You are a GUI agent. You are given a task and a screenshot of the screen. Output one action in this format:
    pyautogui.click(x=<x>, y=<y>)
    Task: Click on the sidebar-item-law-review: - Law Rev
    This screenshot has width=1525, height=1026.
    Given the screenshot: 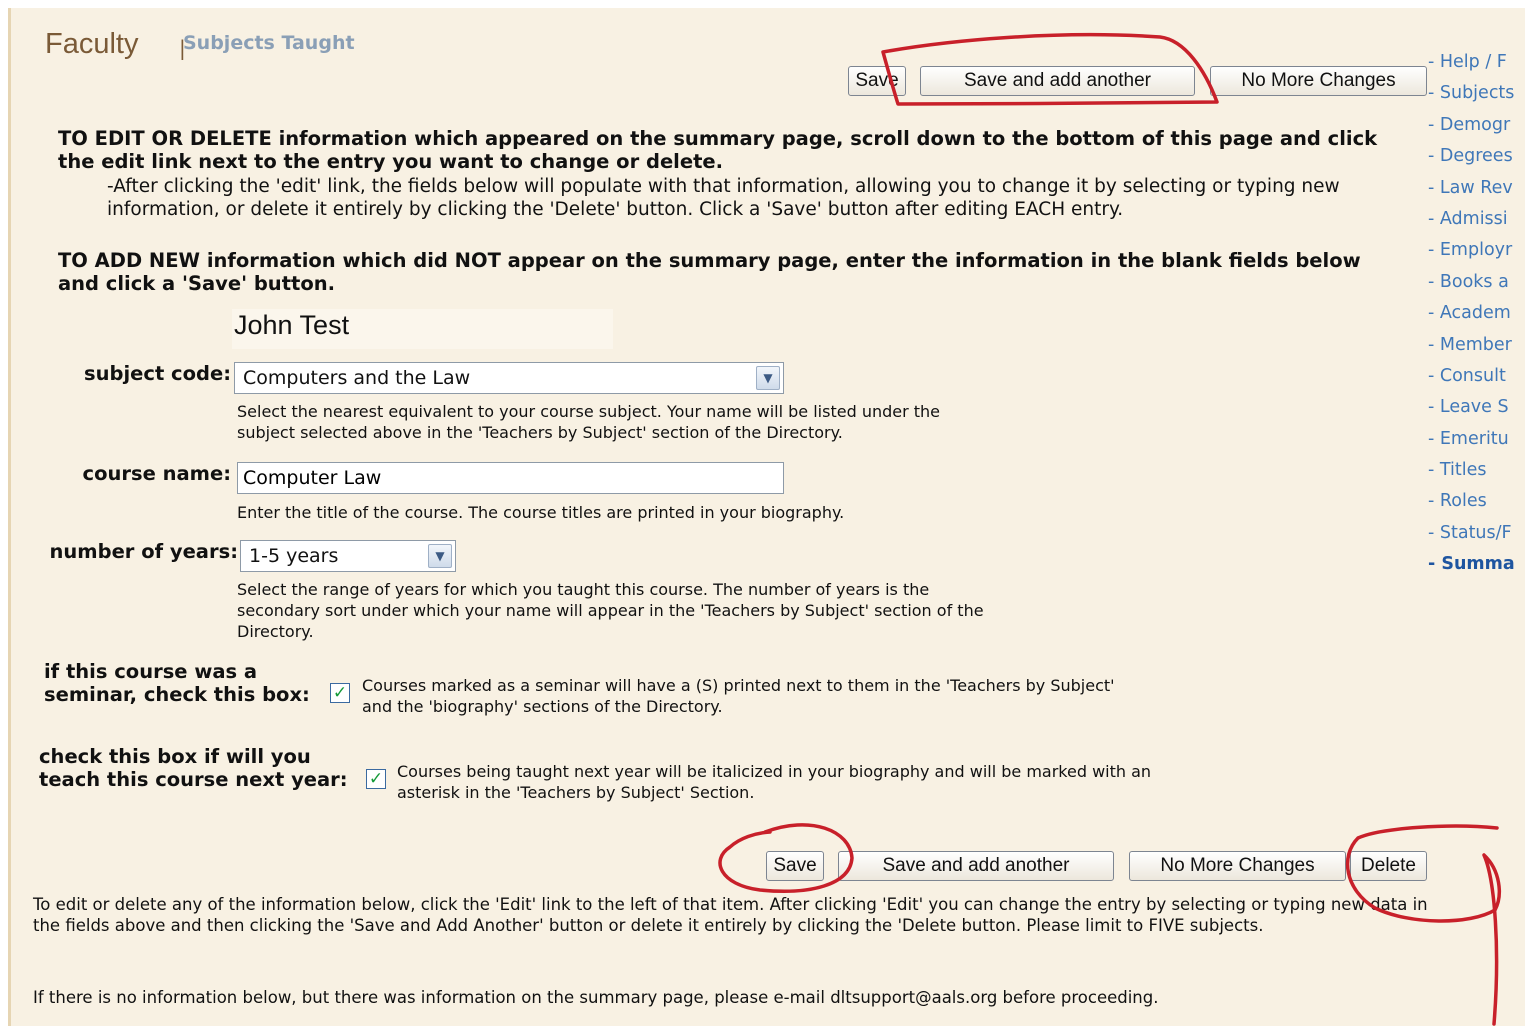 What is the action you would take?
    pyautogui.click(x=1471, y=193)
    